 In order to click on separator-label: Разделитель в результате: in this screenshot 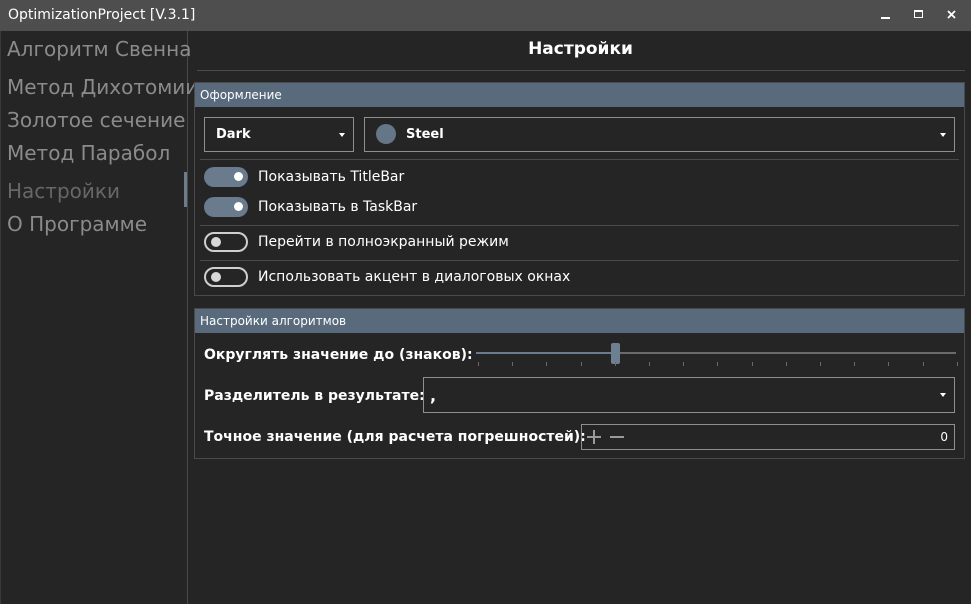, I will do `click(314, 396)`.